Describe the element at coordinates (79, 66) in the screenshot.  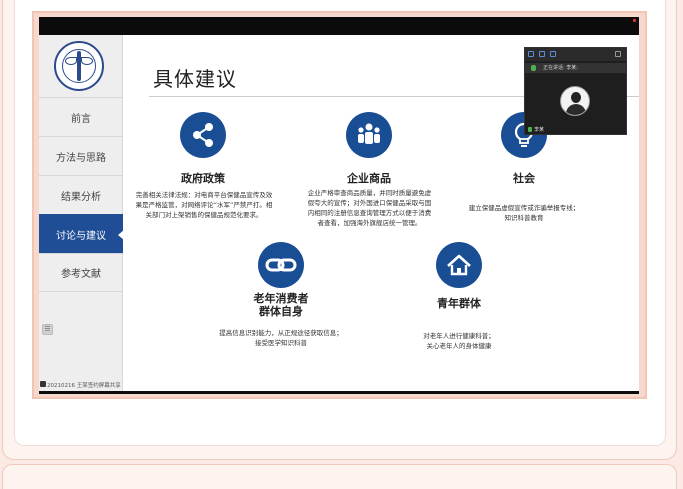
I see `university-logo` at that location.